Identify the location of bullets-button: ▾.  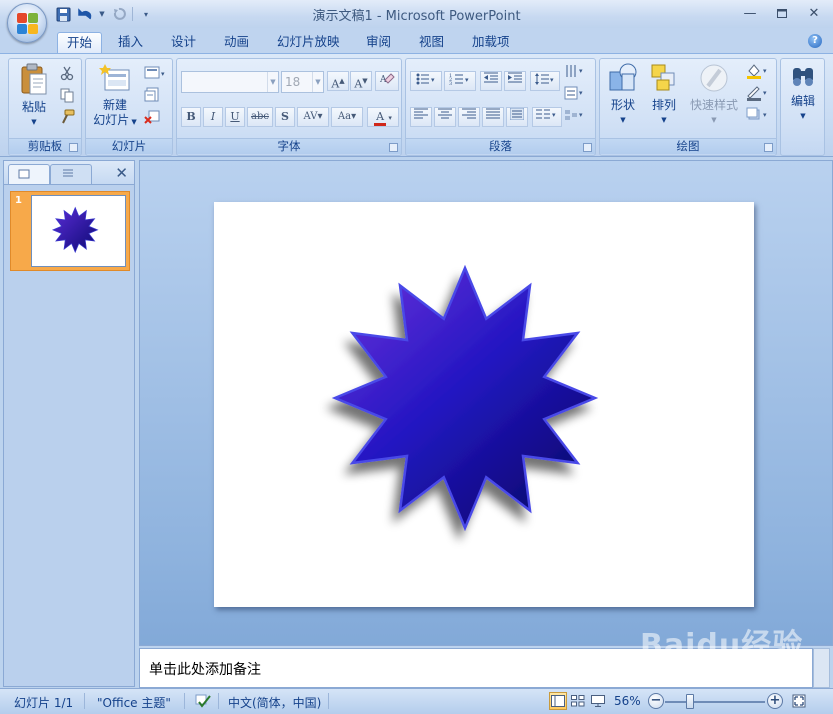
(426, 81).